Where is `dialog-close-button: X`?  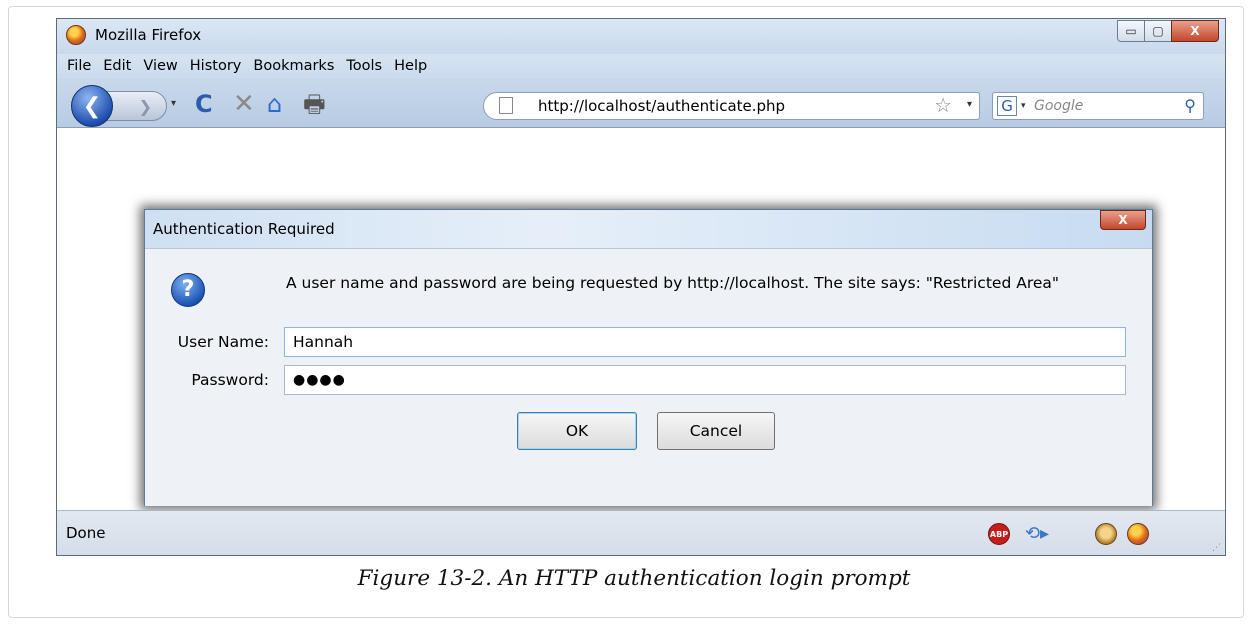
dialog-close-button: X is located at coordinates (1123, 220).